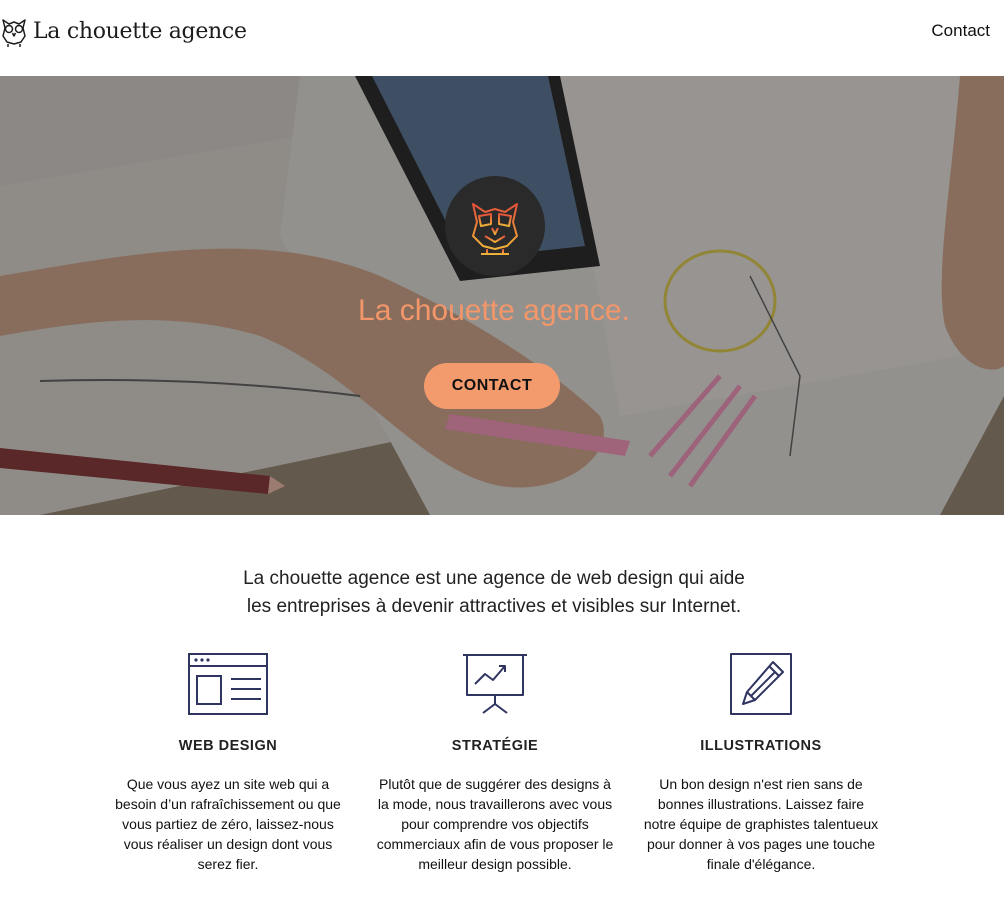 The image size is (1004, 897). I want to click on owl-logo-icon, so click(14, 33).